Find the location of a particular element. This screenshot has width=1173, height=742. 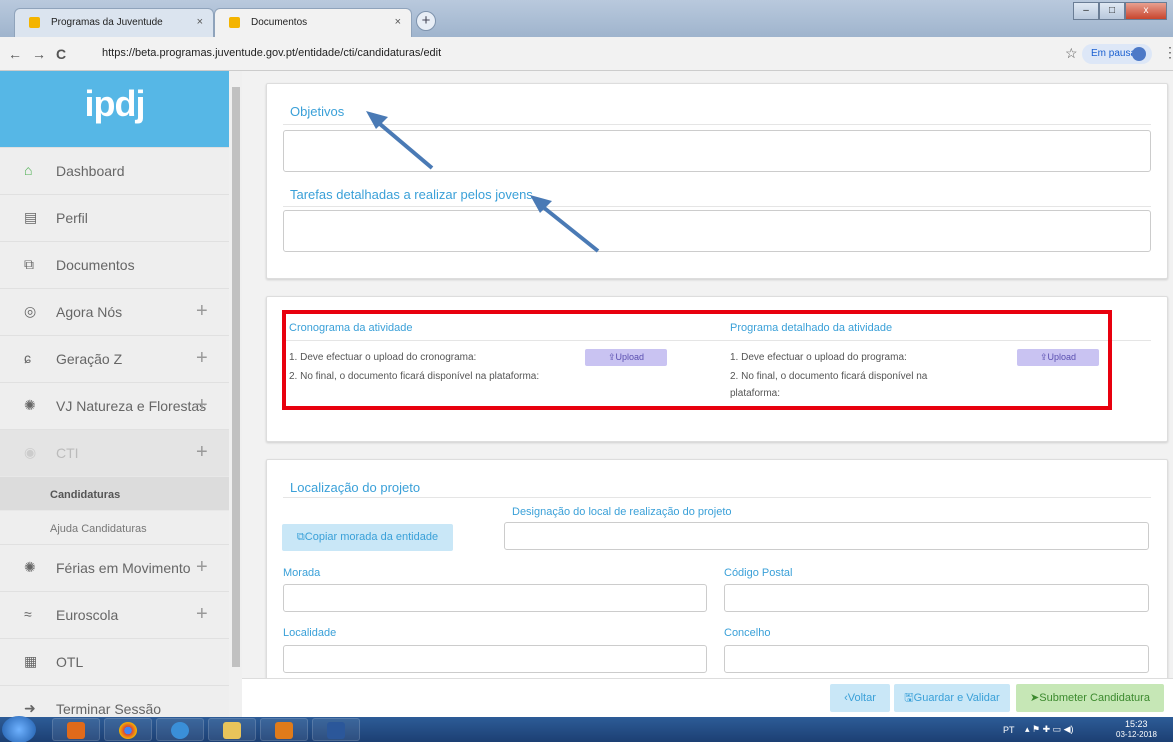

back-icon: ← is located at coordinates (15, 54).